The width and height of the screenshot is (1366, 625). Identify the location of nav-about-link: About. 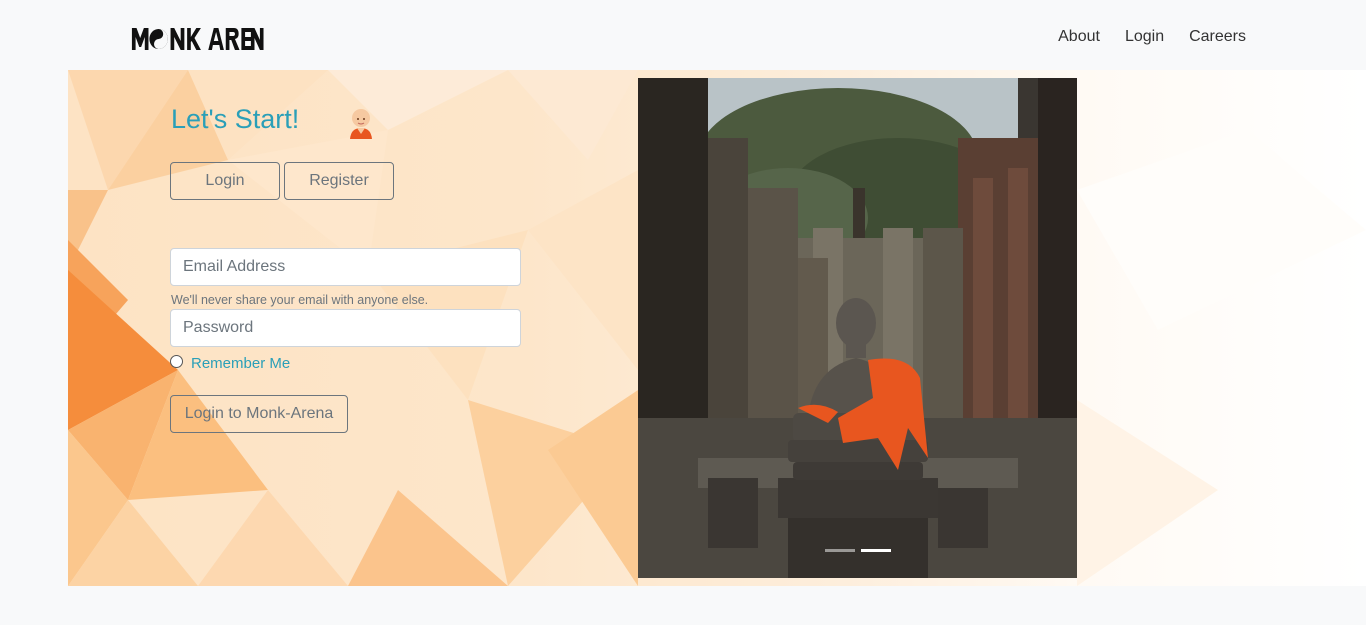
(1079, 37).